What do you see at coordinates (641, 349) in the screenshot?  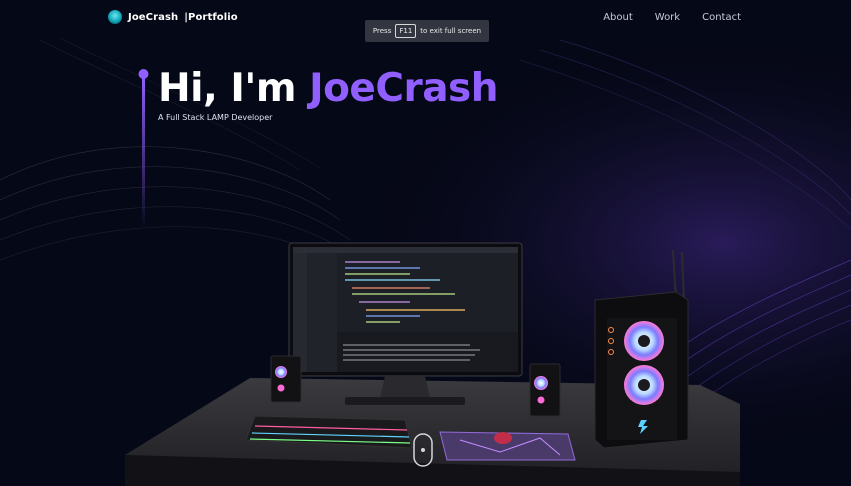 I see `pc-tower-icon` at bounding box center [641, 349].